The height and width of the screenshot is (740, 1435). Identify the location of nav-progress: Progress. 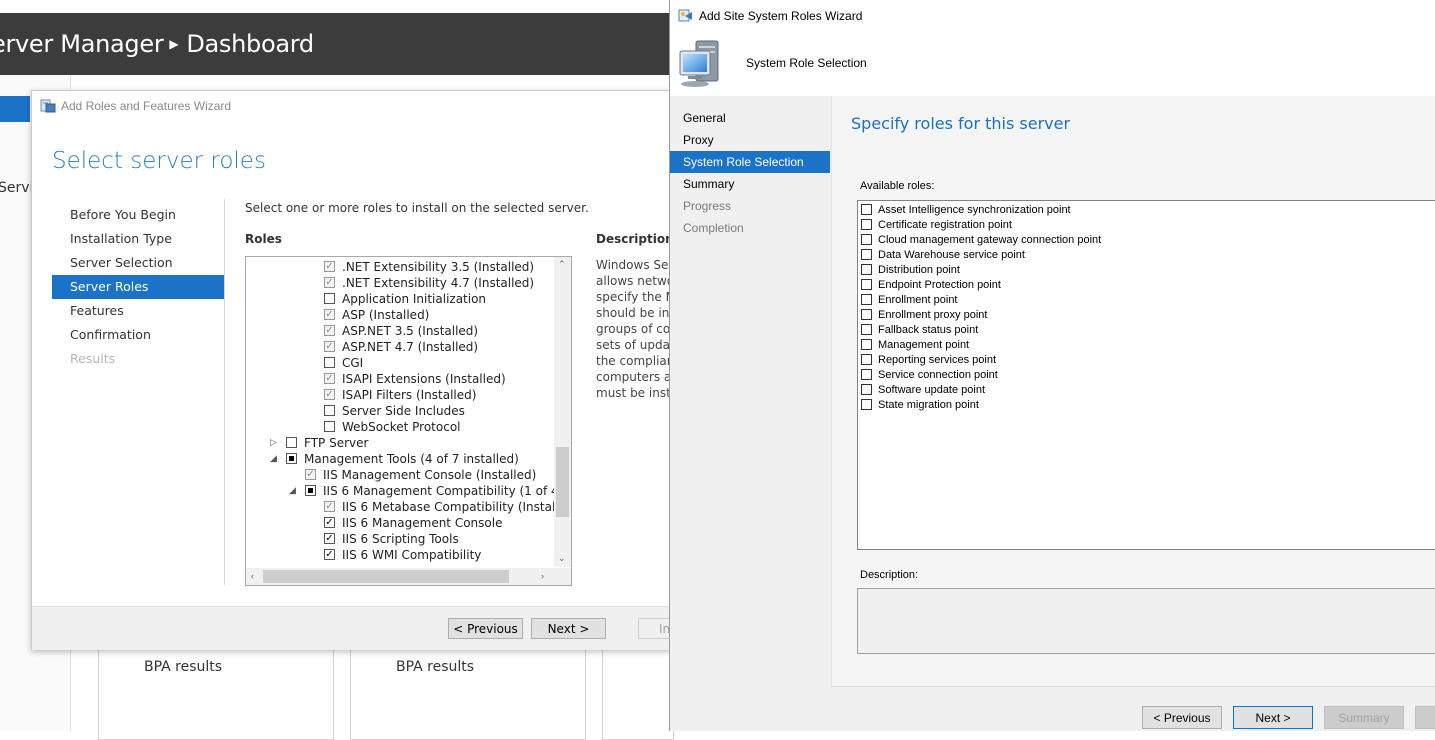
(707, 206).